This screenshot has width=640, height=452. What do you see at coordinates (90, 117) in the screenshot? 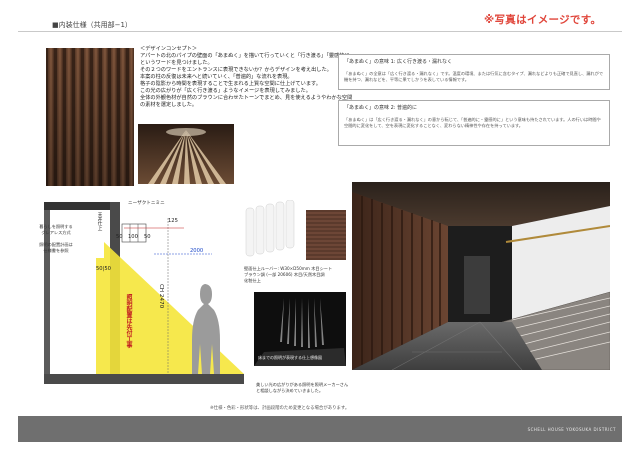
I see `louver-photo` at bounding box center [90, 117].